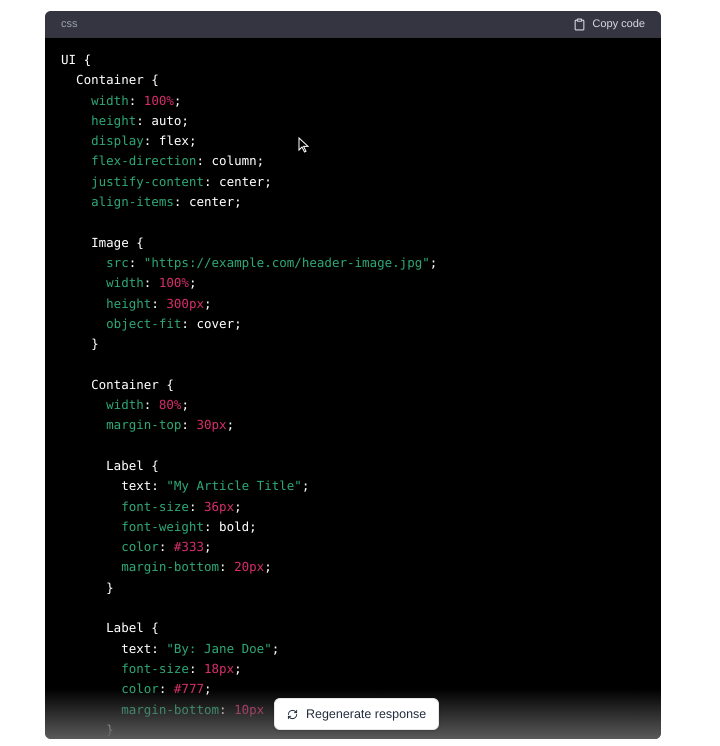 The height and width of the screenshot is (746, 720). Describe the element at coordinates (200, 649) in the screenshot. I see `code-line: text: "By: Jane Doe";` at that location.